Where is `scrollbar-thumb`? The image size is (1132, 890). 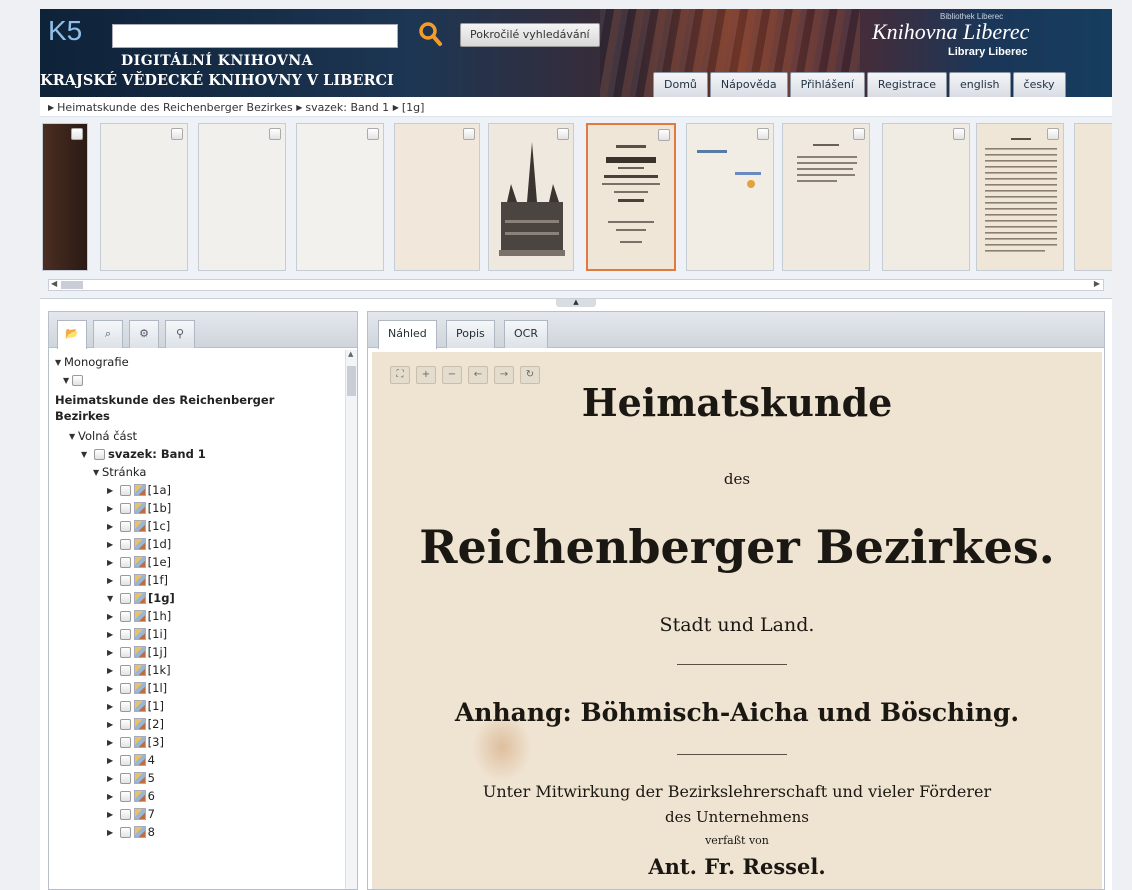
scrollbar-thumb is located at coordinates (72, 285).